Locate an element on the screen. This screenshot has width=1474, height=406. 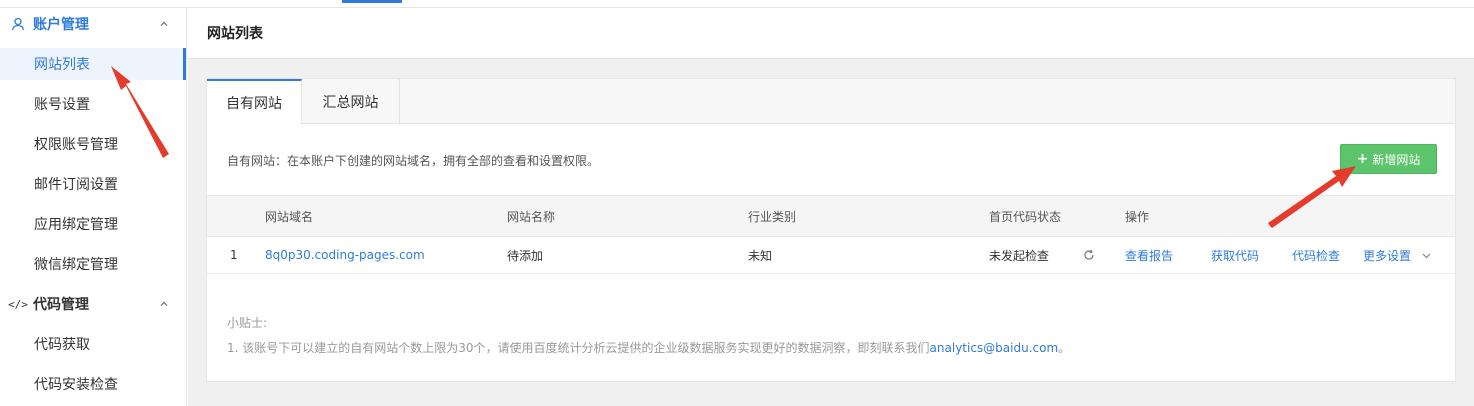
tab-summary-sites: 汇总网站 is located at coordinates (351, 102).